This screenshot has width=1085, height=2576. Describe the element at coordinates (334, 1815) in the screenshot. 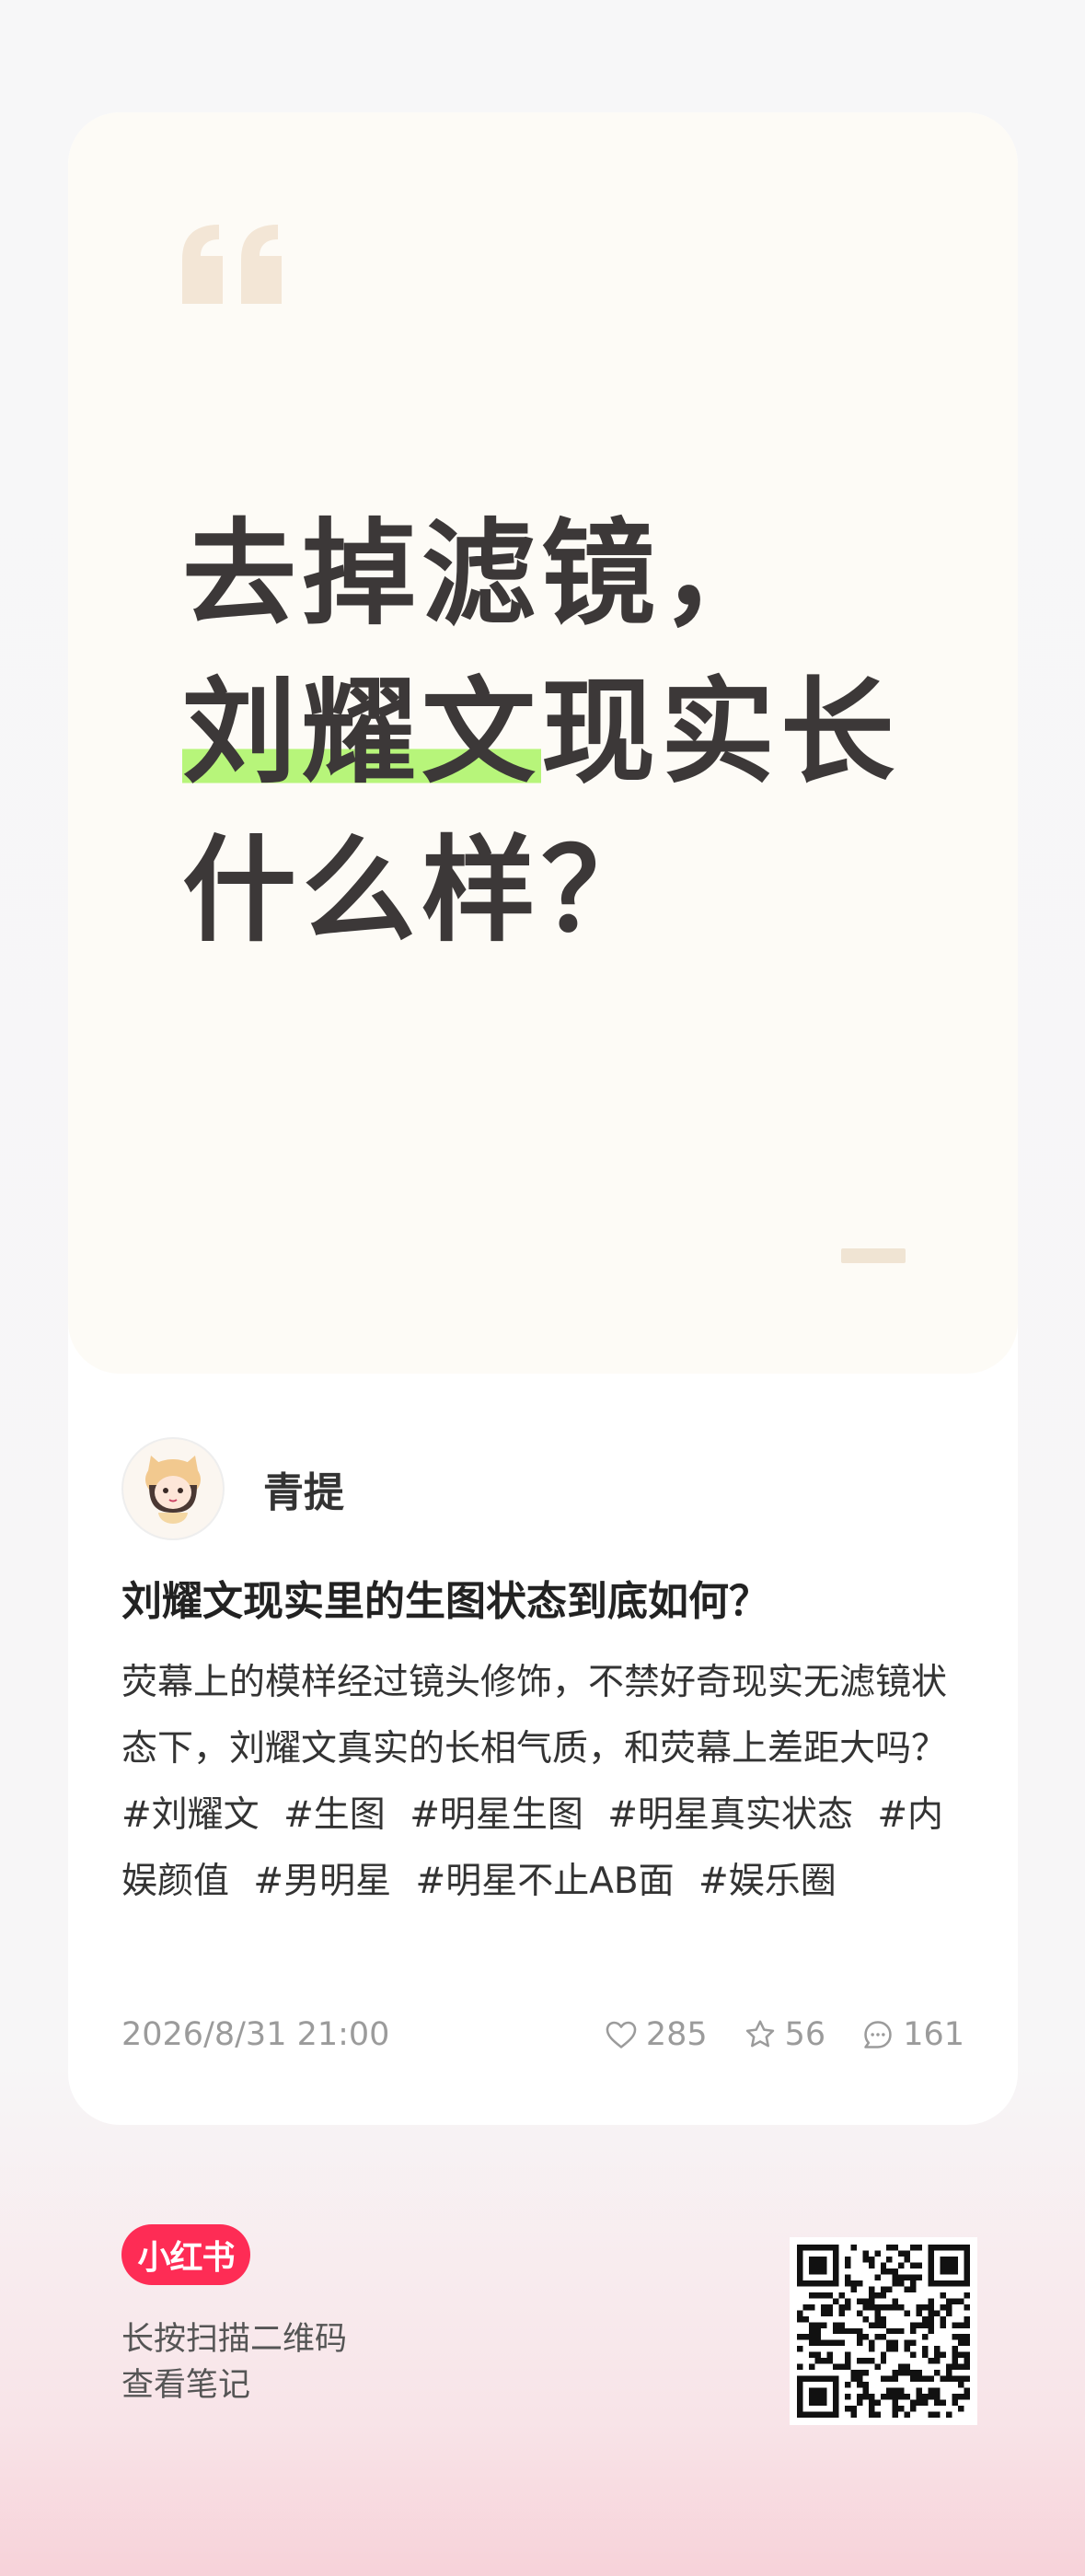

I see `tag-link: #生图` at that location.